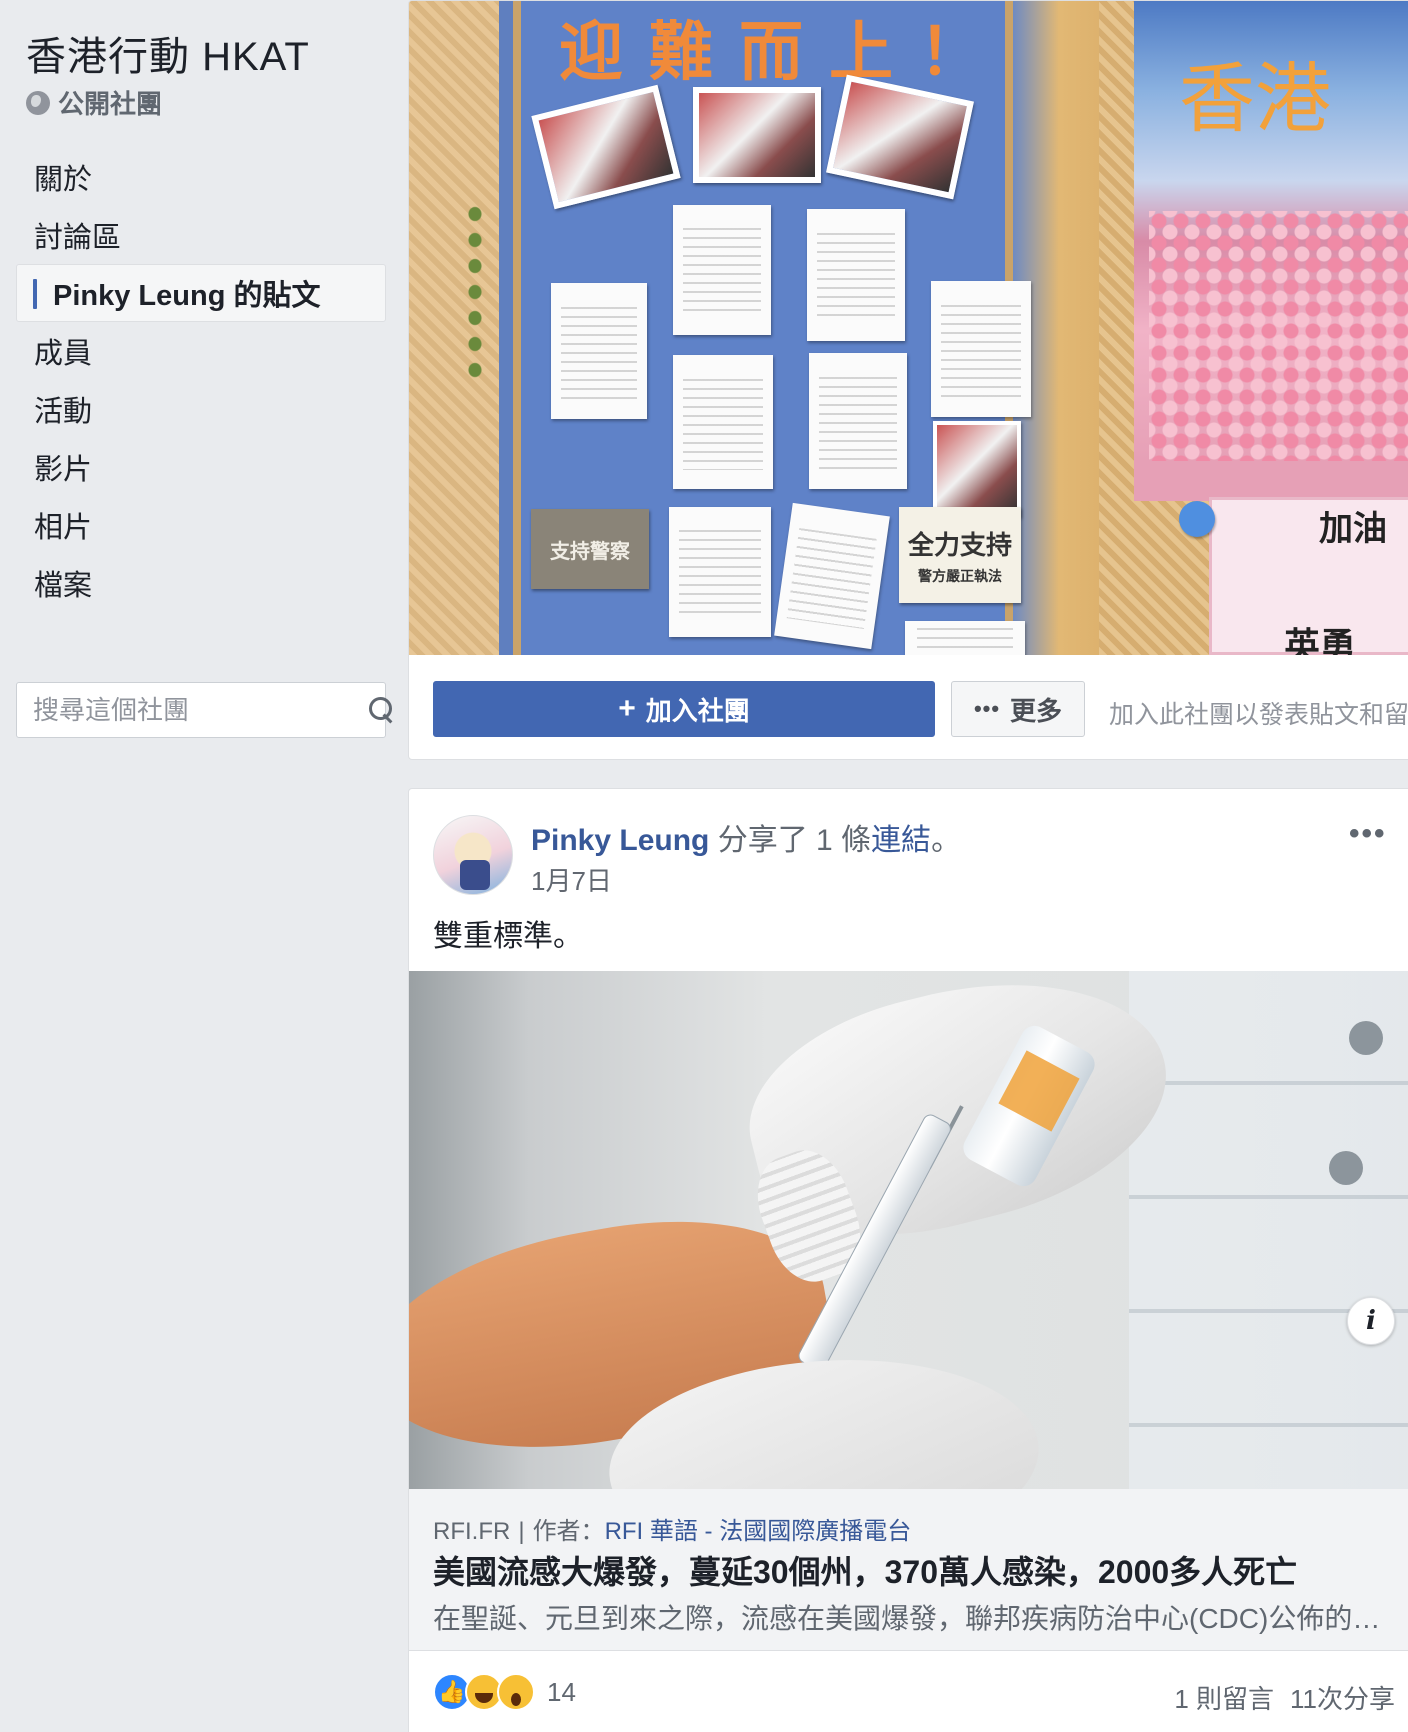 Image resolution: width=1408 pixels, height=1732 pixels. Describe the element at coordinates (1258, 715) in the screenshot. I see `join-hint: 加入此社團以發表貼文和留言` at that location.